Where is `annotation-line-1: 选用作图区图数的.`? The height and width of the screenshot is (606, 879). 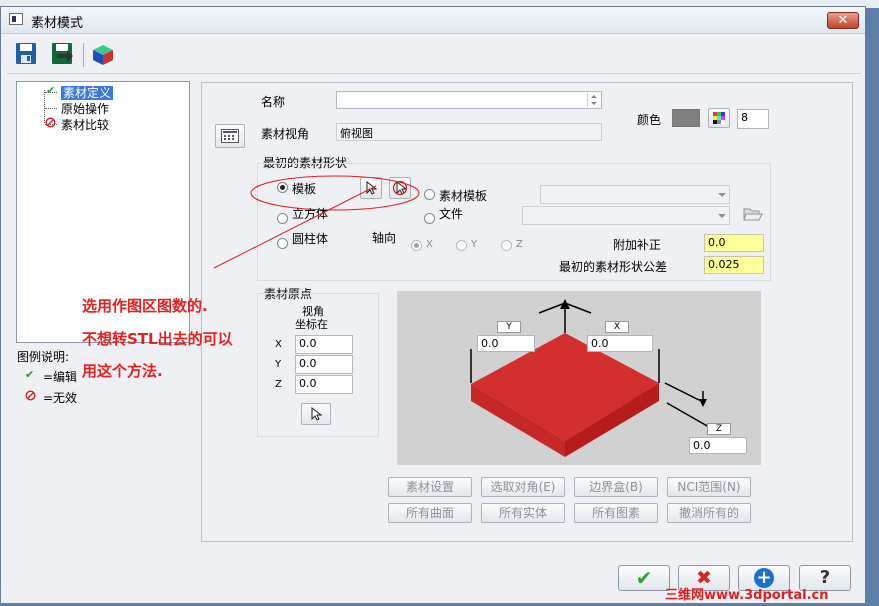
annotation-line-1: 选用作图区图数的. is located at coordinates (145, 306).